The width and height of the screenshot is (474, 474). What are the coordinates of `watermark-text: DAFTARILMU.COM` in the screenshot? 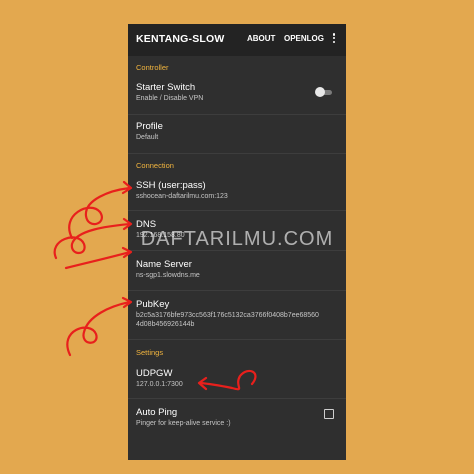 It's located at (237, 239).